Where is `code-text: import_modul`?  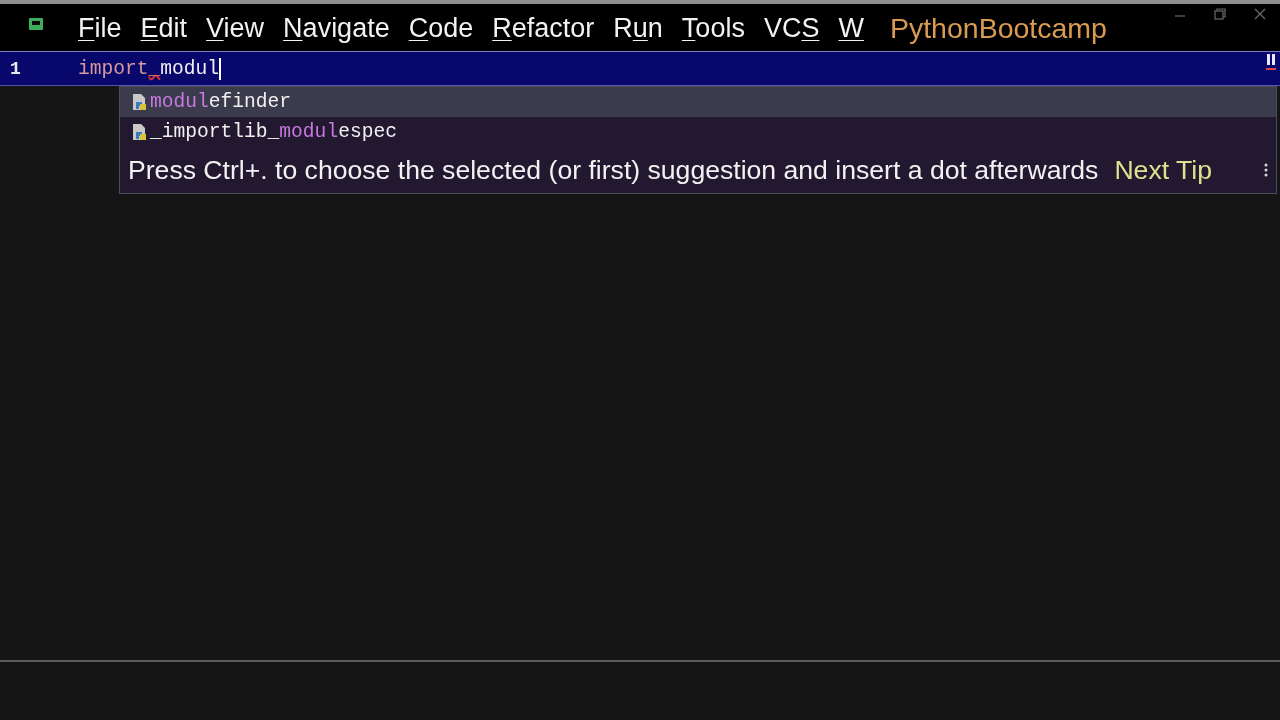
code-text: import_modul is located at coordinates (149, 68).